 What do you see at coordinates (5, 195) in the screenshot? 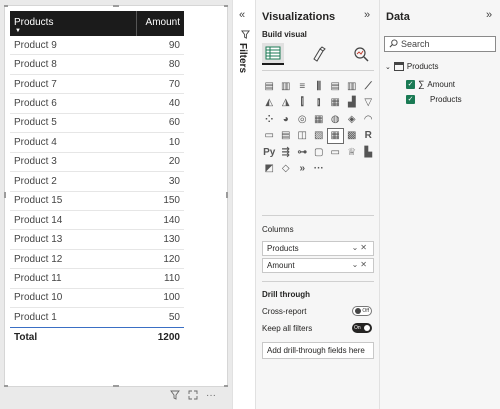
I see `resize-handle-left` at bounding box center [5, 195].